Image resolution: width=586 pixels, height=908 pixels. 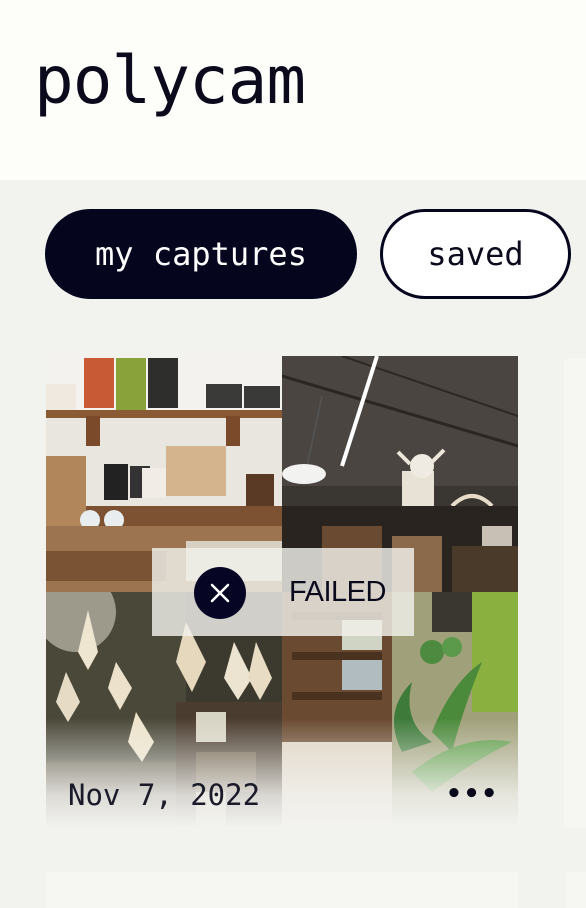 What do you see at coordinates (220, 593) in the screenshot?
I see `close-icon` at bounding box center [220, 593].